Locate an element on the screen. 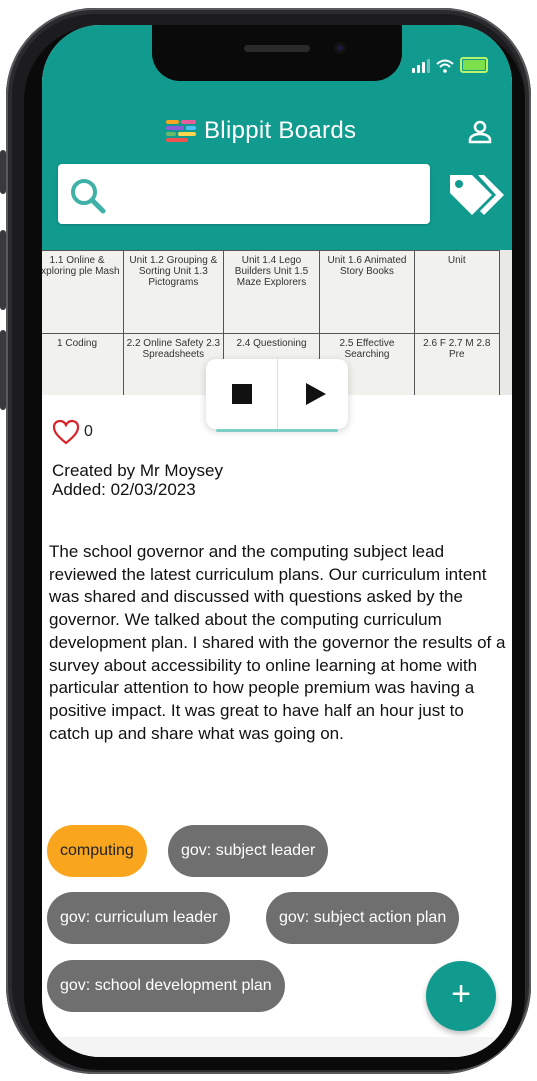  title-bar: Blippit Boards is located at coordinates (277, 133).